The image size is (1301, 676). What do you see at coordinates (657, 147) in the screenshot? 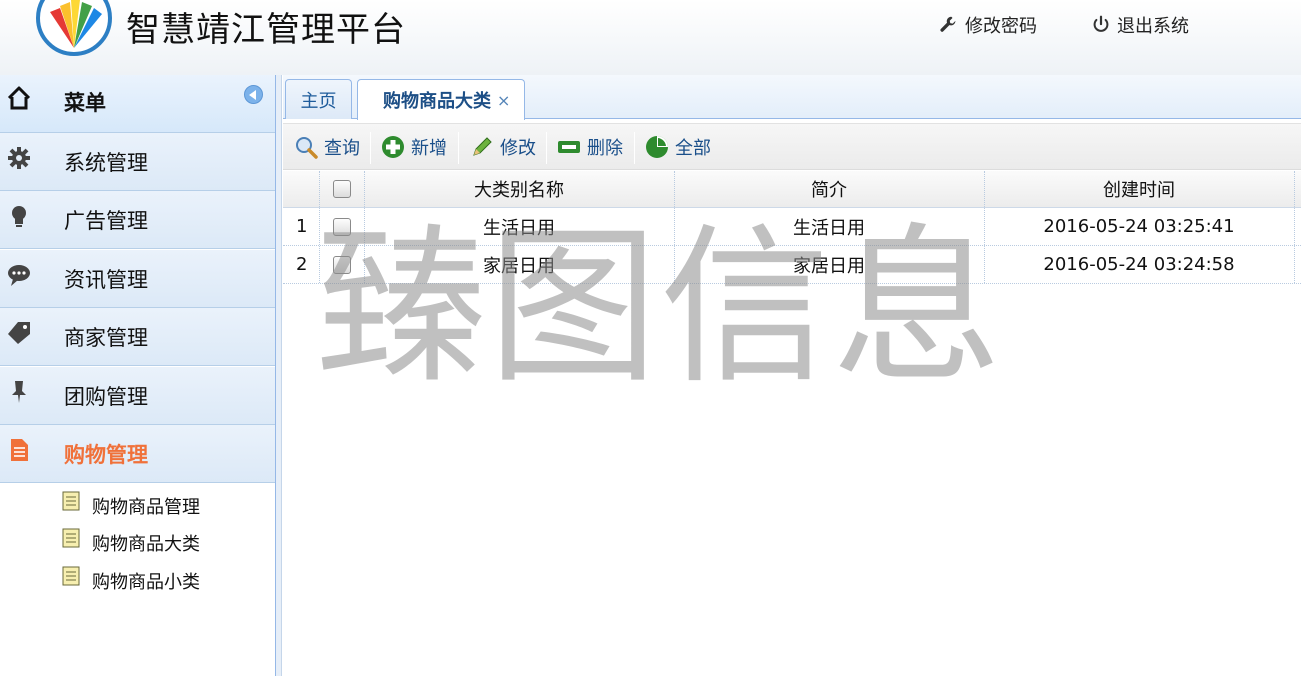
I see `pie-chart-icon` at bounding box center [657, 147].